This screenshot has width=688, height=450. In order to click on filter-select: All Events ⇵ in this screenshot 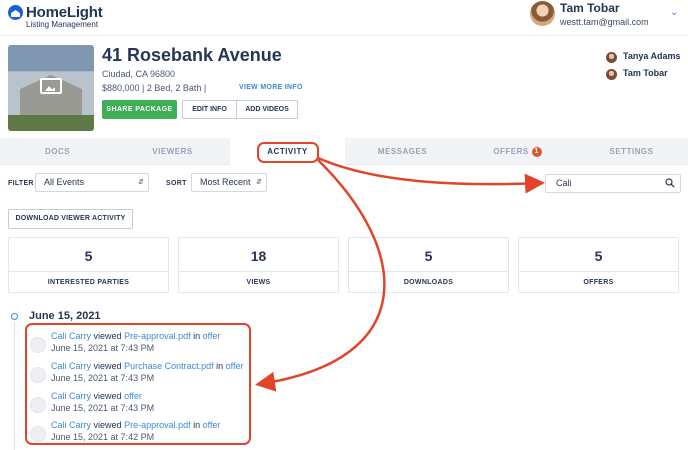, I will do `click(92, 182)`.